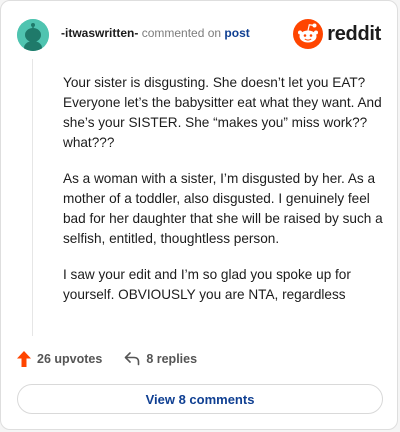 This screenshot has height=432, width=400. I want to click on comment-header: -itwaswritten- commented on post reddit, so click(199, 34).